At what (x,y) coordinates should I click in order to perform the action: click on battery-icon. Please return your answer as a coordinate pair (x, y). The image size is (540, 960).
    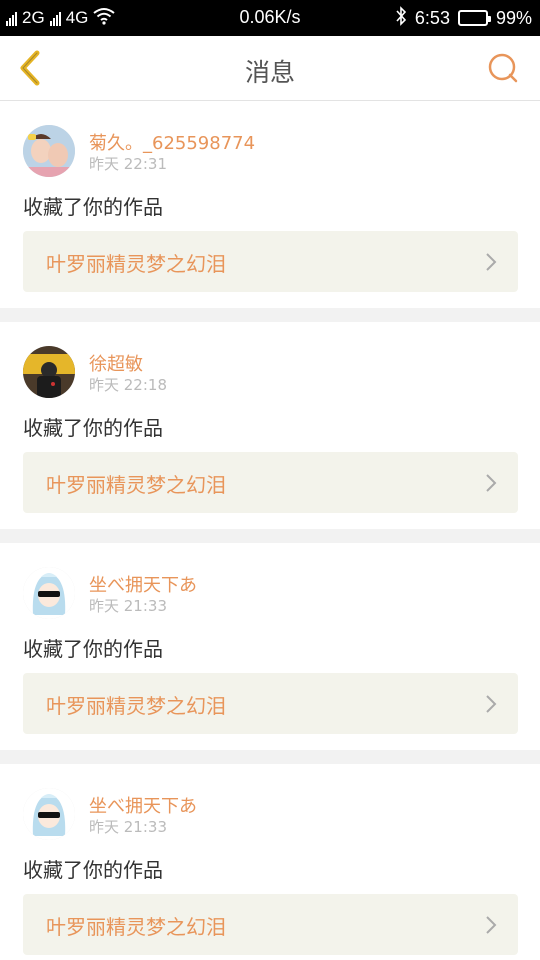
    Looking at the image, I should click on (474, 18).